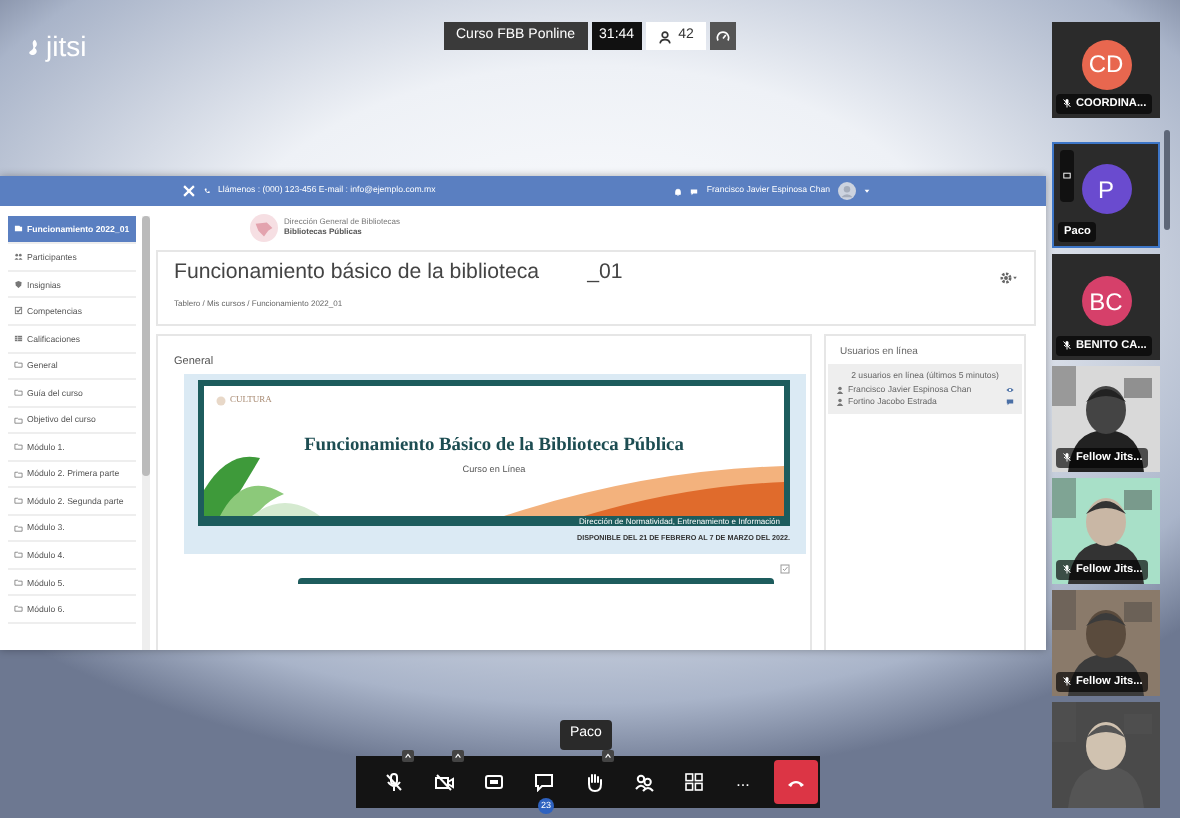 This screenshot has width=1180, height=818. I want to click on page-title: Funcionamiento básico de la biblioteca, so click(357, 274).